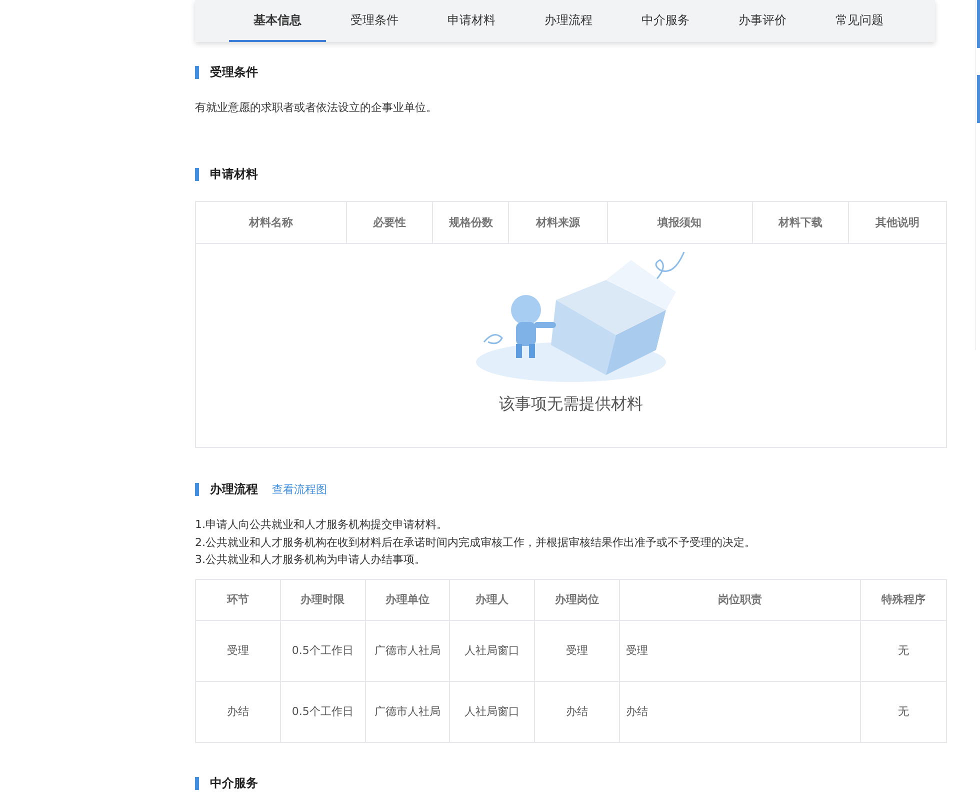  What do you see at coordinates (680, 222) in the screenshot?
I see `column-header: 填报须知` at bounding box center [680, 222].